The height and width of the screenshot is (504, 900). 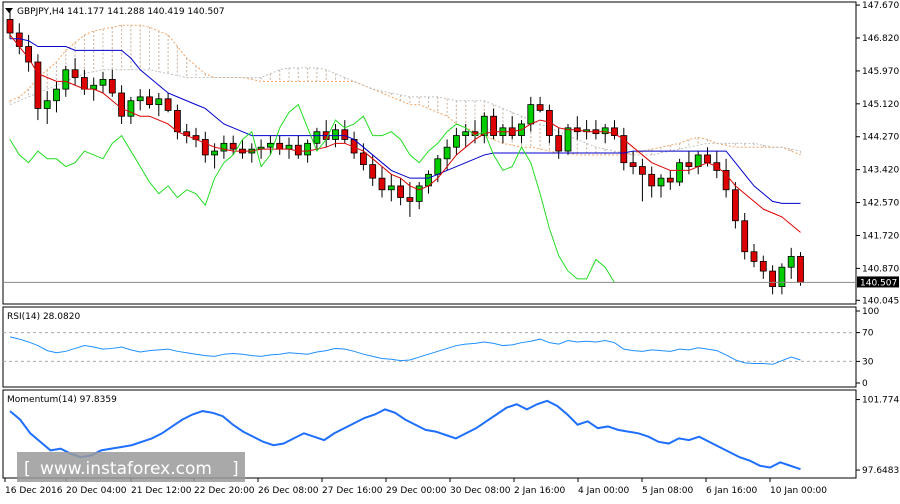 What do you see at coordinates (798, 491) in the screenshot?
I see `time-tick-label: 10 Jan 00:00` at bounding box center [798, 491].